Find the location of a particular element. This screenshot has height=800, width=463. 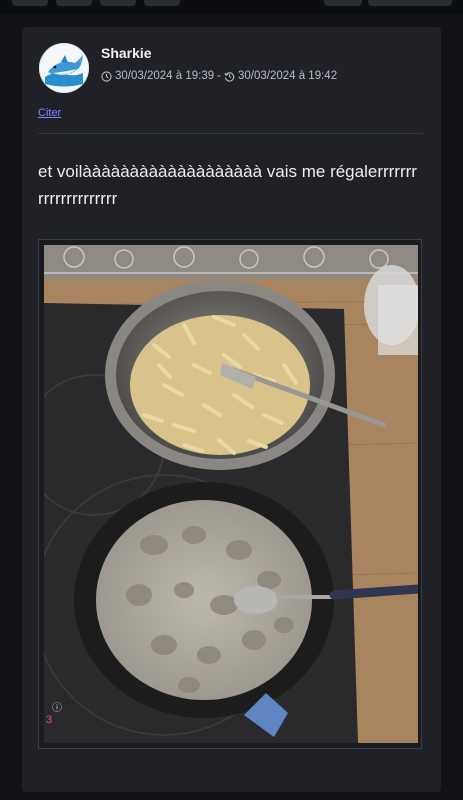

divider is located at coordinates (230, 133).